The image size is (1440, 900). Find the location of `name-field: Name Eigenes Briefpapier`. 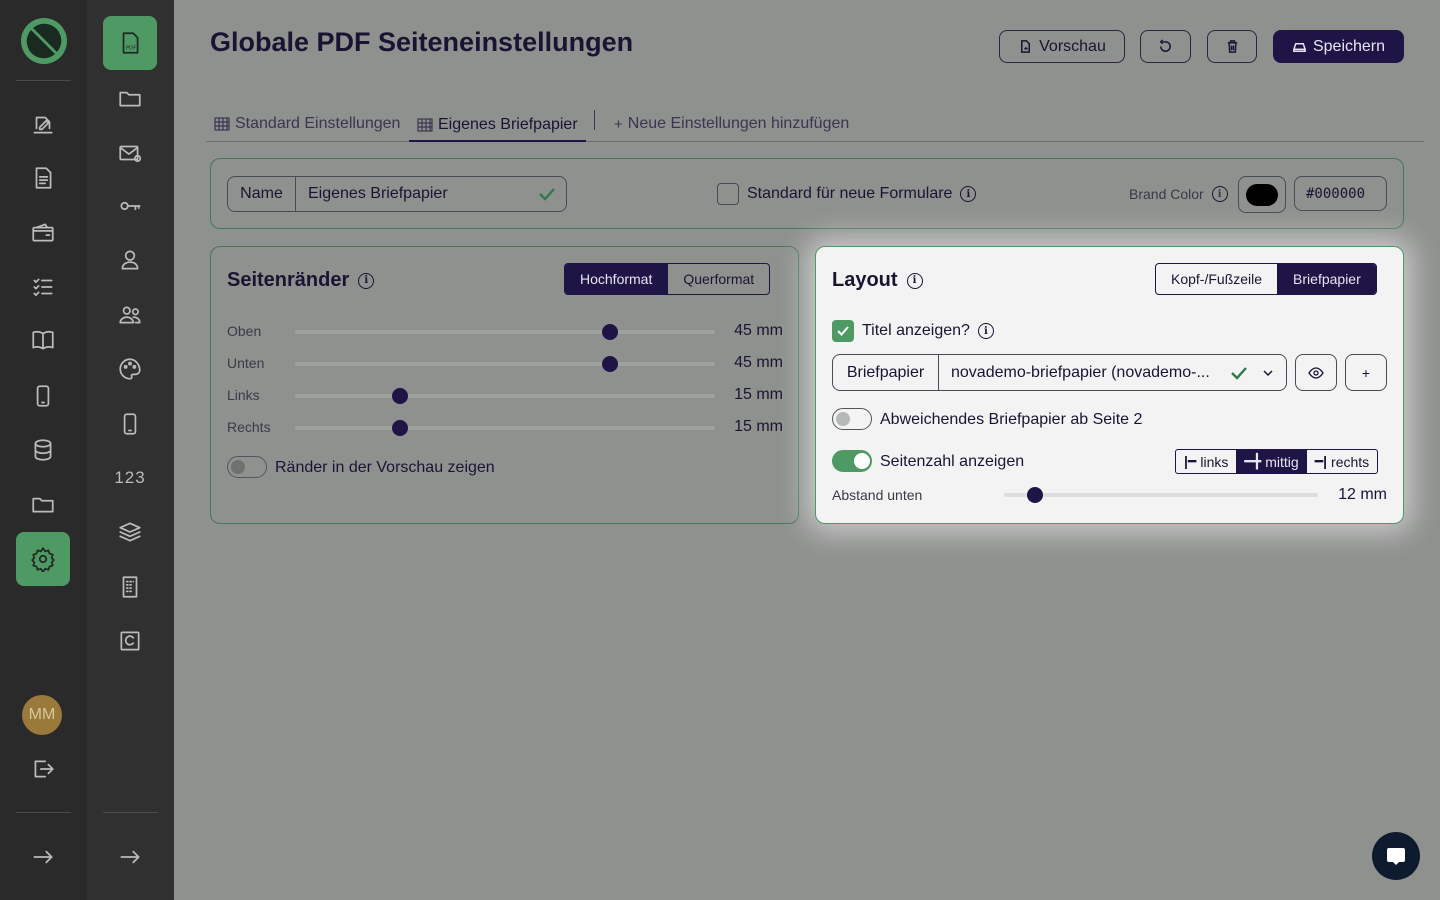

name-field: Name Eigenes Briefpapier is located at coordinates (397, 194).